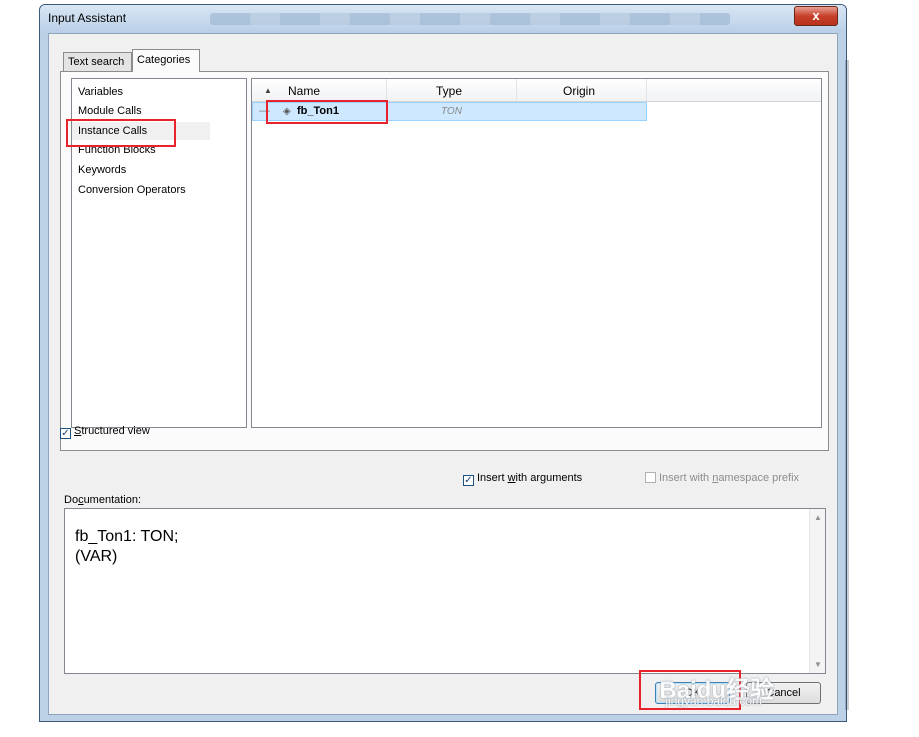 The width and height of the screenshot is (919, 737). I want to click on structured-view-label: tructured view, so click(115, 431).